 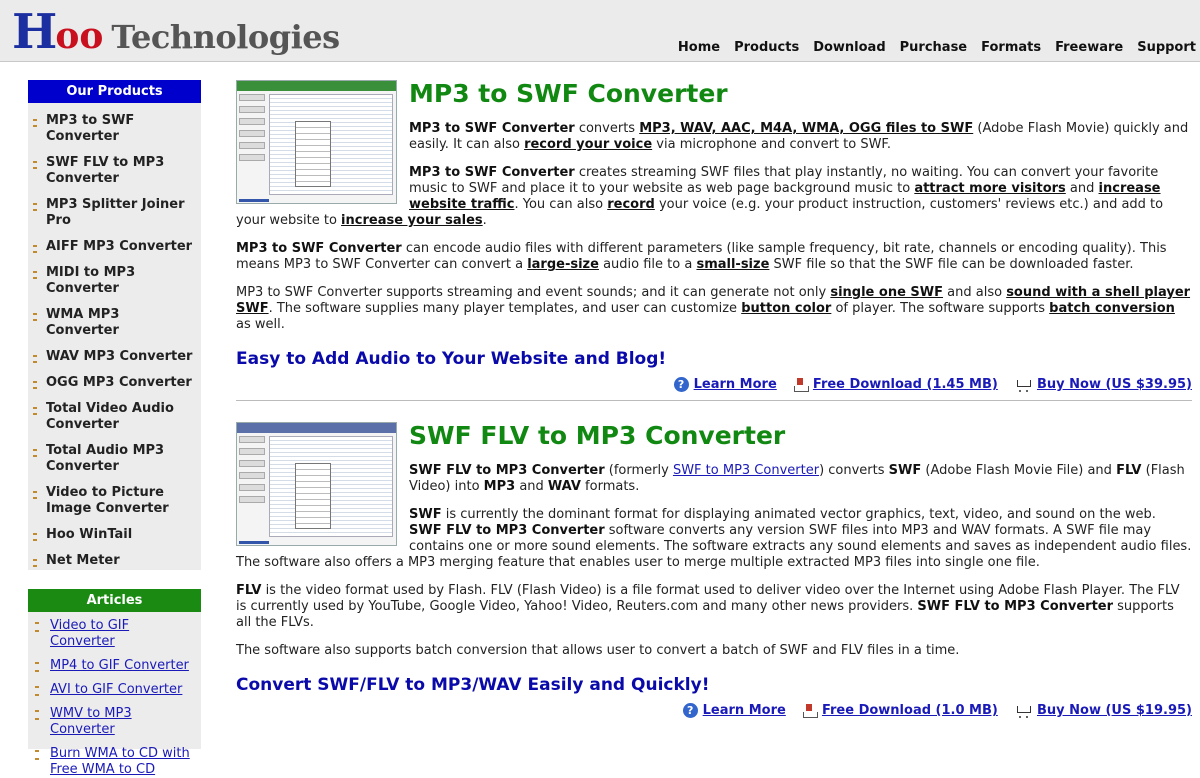 I want to click on article-item: Burn WMA to CD with Free WMA to CD, so click(x=114, y=762).